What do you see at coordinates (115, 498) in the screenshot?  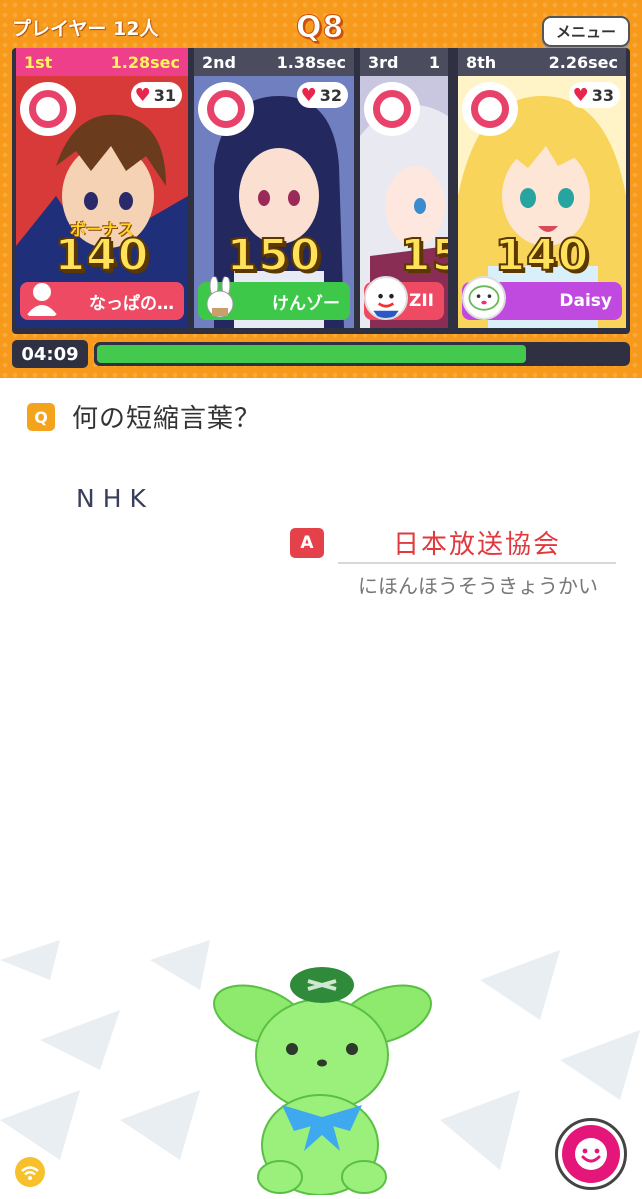 I see `question-prompt: NHK` at bounding box center [115, 498].